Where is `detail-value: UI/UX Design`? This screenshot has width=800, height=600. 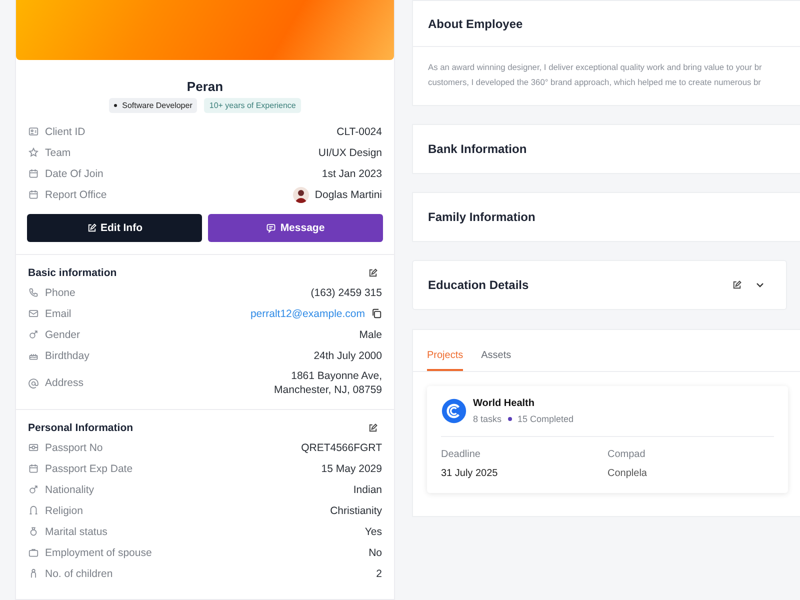
detail-value: UI/UX Design is located at coordinates (350, 152).